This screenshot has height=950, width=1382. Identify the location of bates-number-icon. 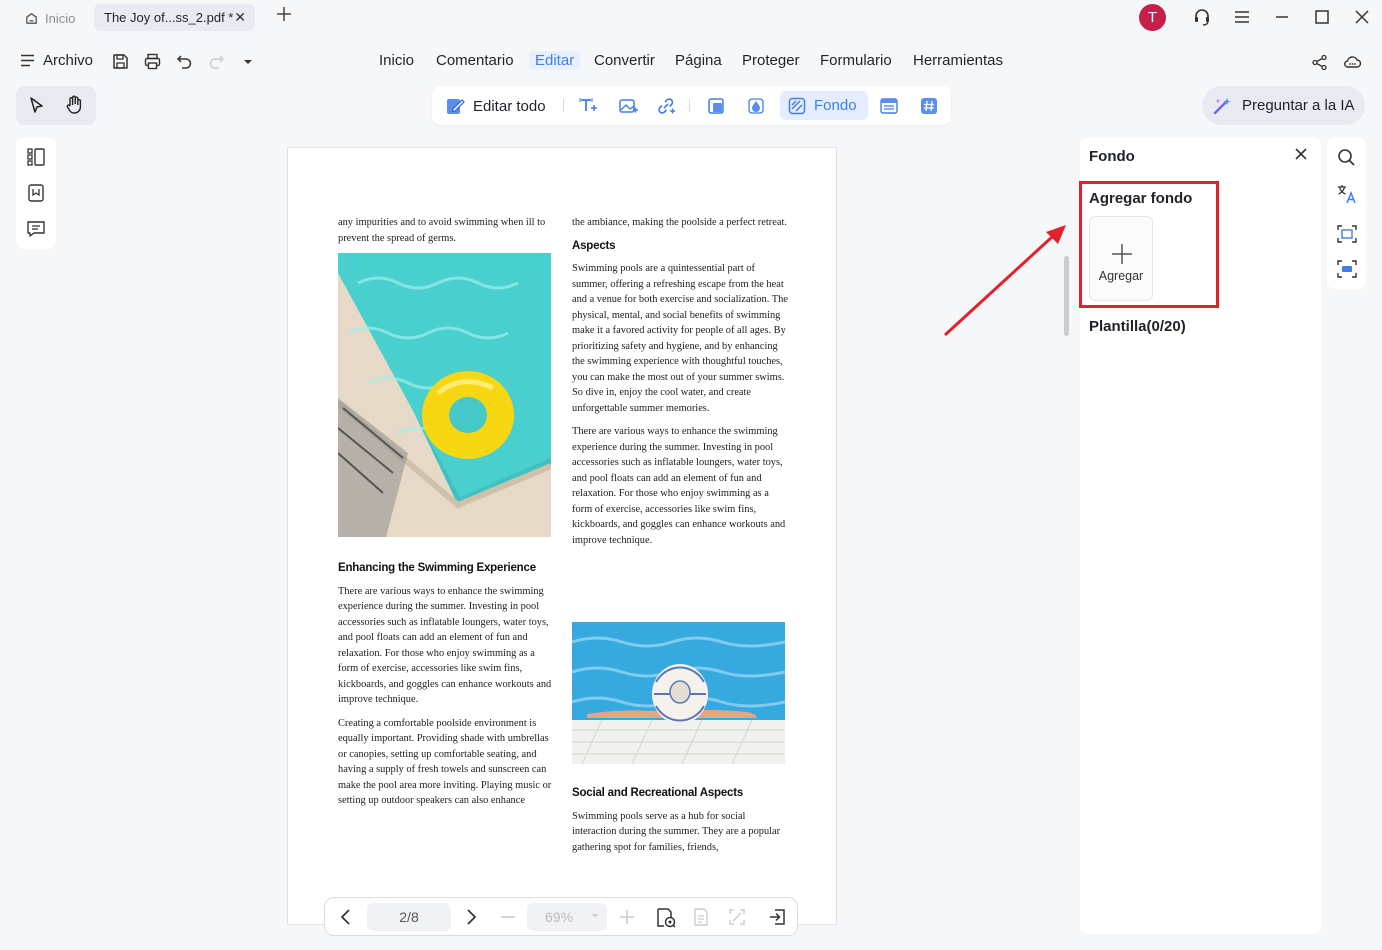
(929, 106).